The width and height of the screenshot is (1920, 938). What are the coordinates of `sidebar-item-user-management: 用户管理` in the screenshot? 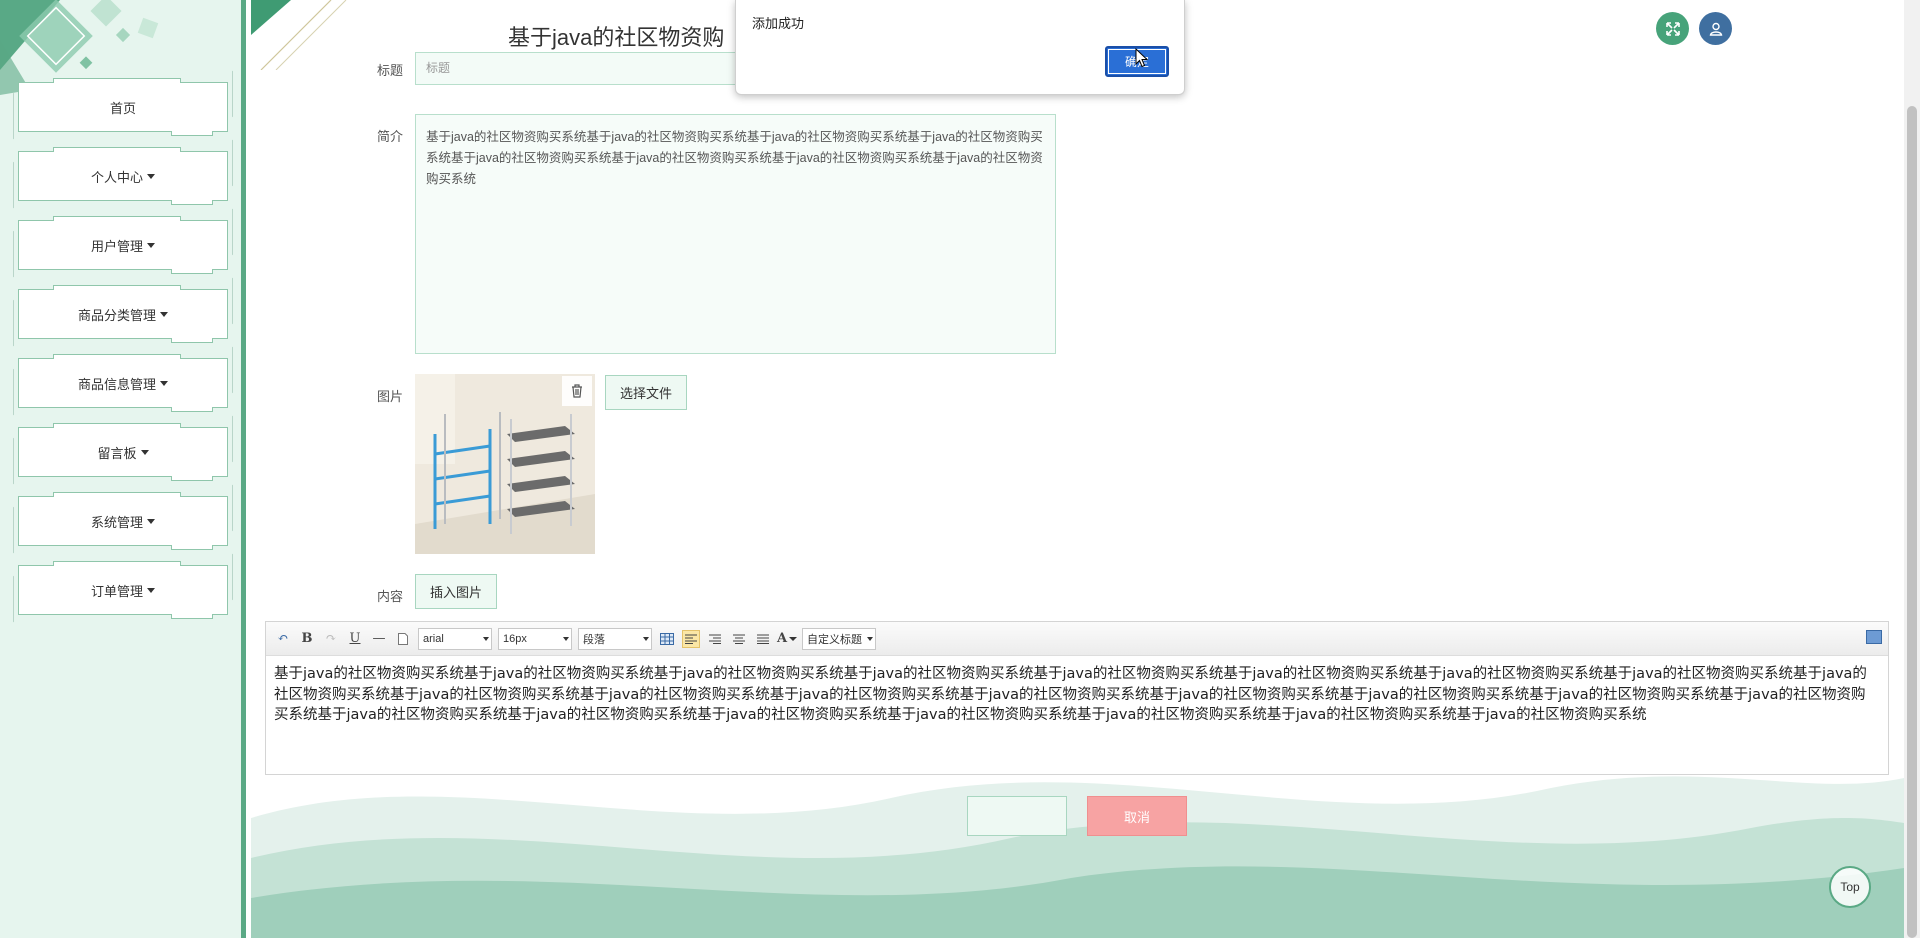 It's located at (123, 245).